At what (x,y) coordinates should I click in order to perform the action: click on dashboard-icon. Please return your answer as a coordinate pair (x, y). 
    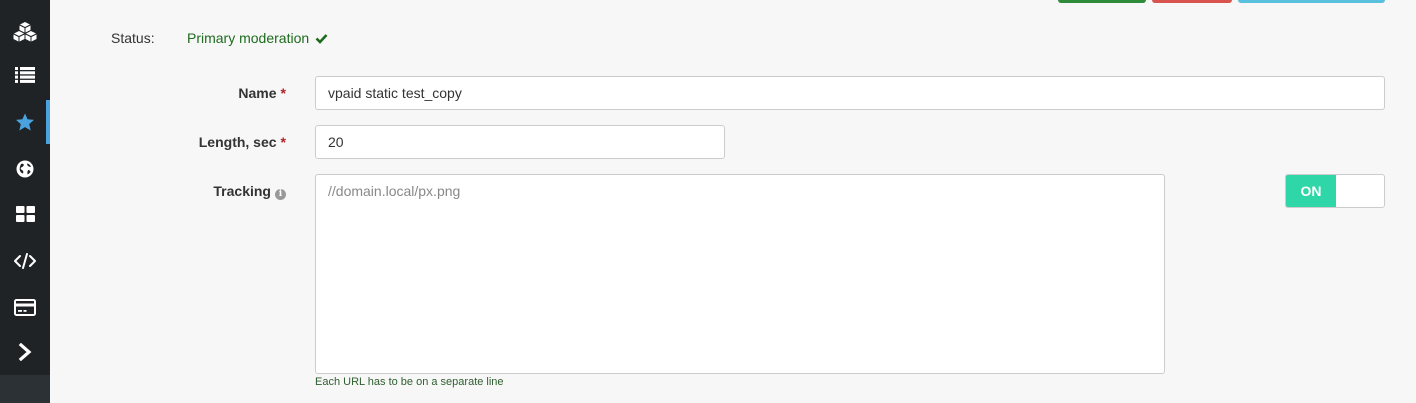
    Looking at the image, I should click on (25, 214).